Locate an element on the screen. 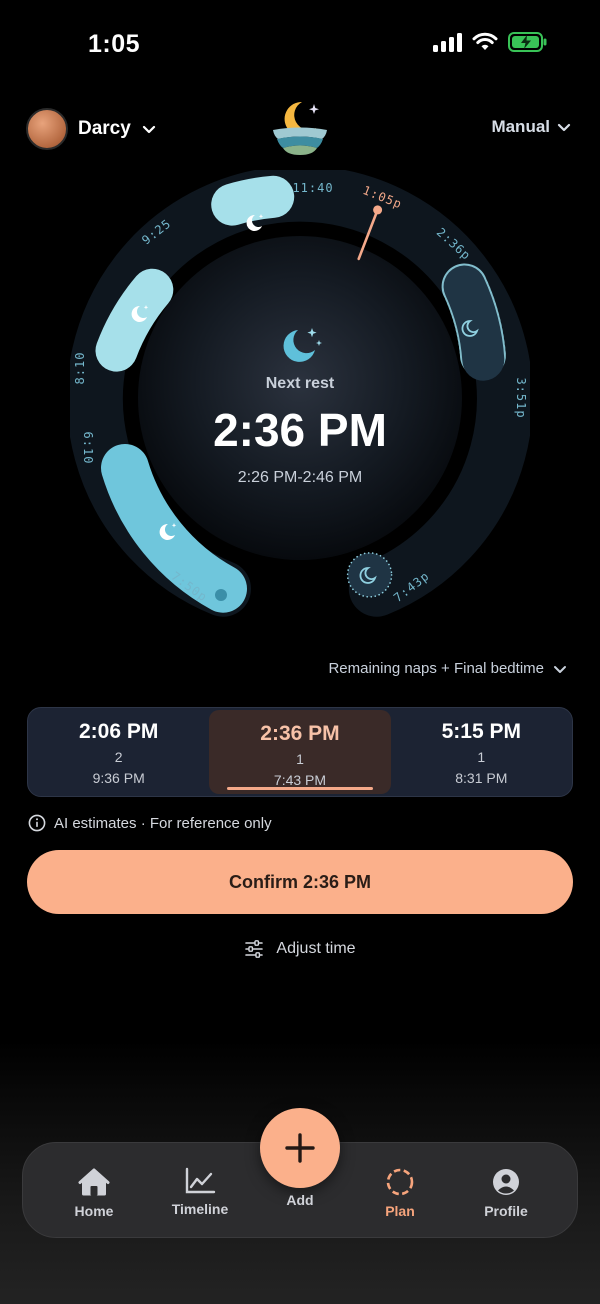 This screenshot has height=1304, width=600. home-icon is located at coordinates (94, 1182).